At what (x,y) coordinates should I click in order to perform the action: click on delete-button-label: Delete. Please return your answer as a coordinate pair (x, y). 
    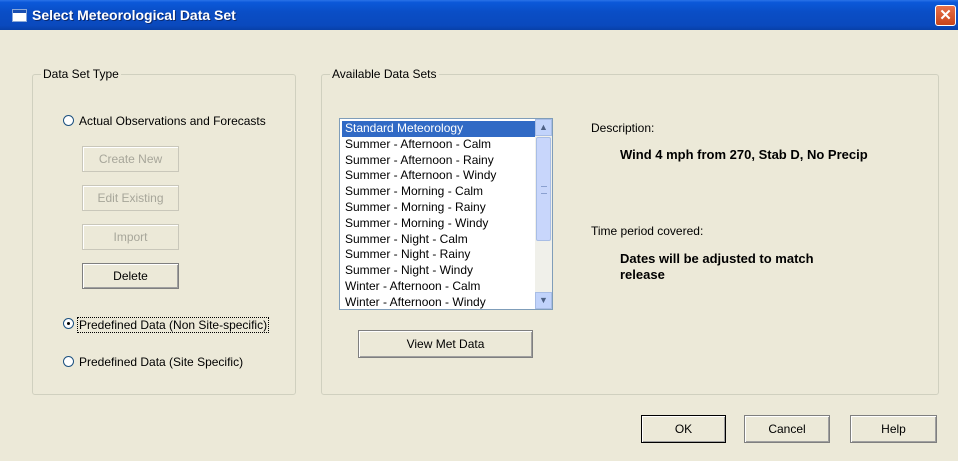
    Looking at the image, I should click on (130, 276).